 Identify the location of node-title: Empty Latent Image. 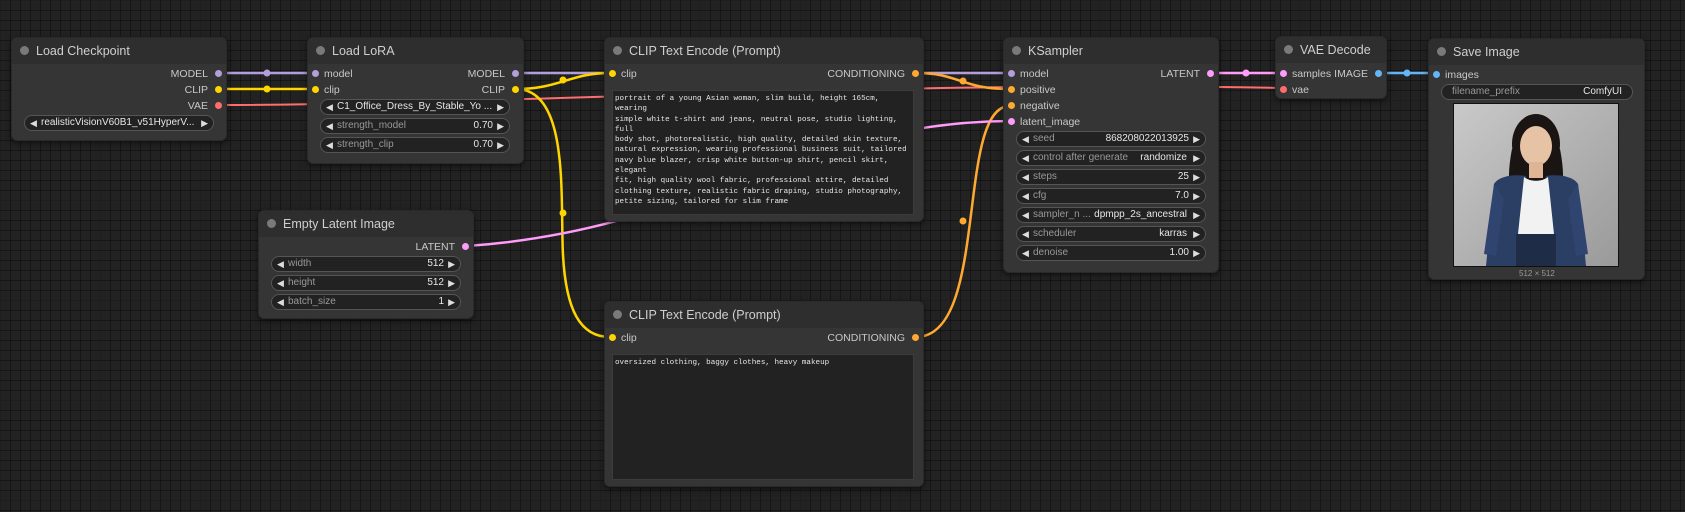
(366, 224).